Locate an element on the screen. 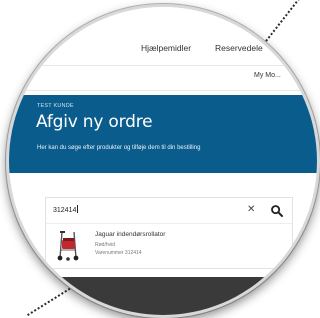 The height and width of the screenshot is (318, 320). product-search-box: 312414 ✕ is located at coordinates (169, 210).